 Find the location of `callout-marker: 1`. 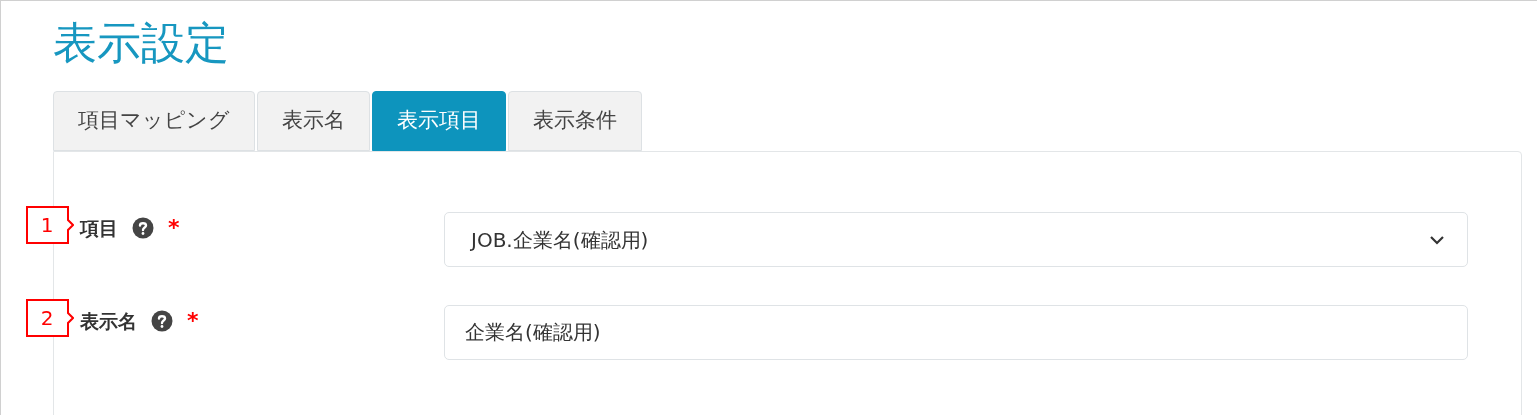

callout-marker: 1 is located at coordinates (50, 225).